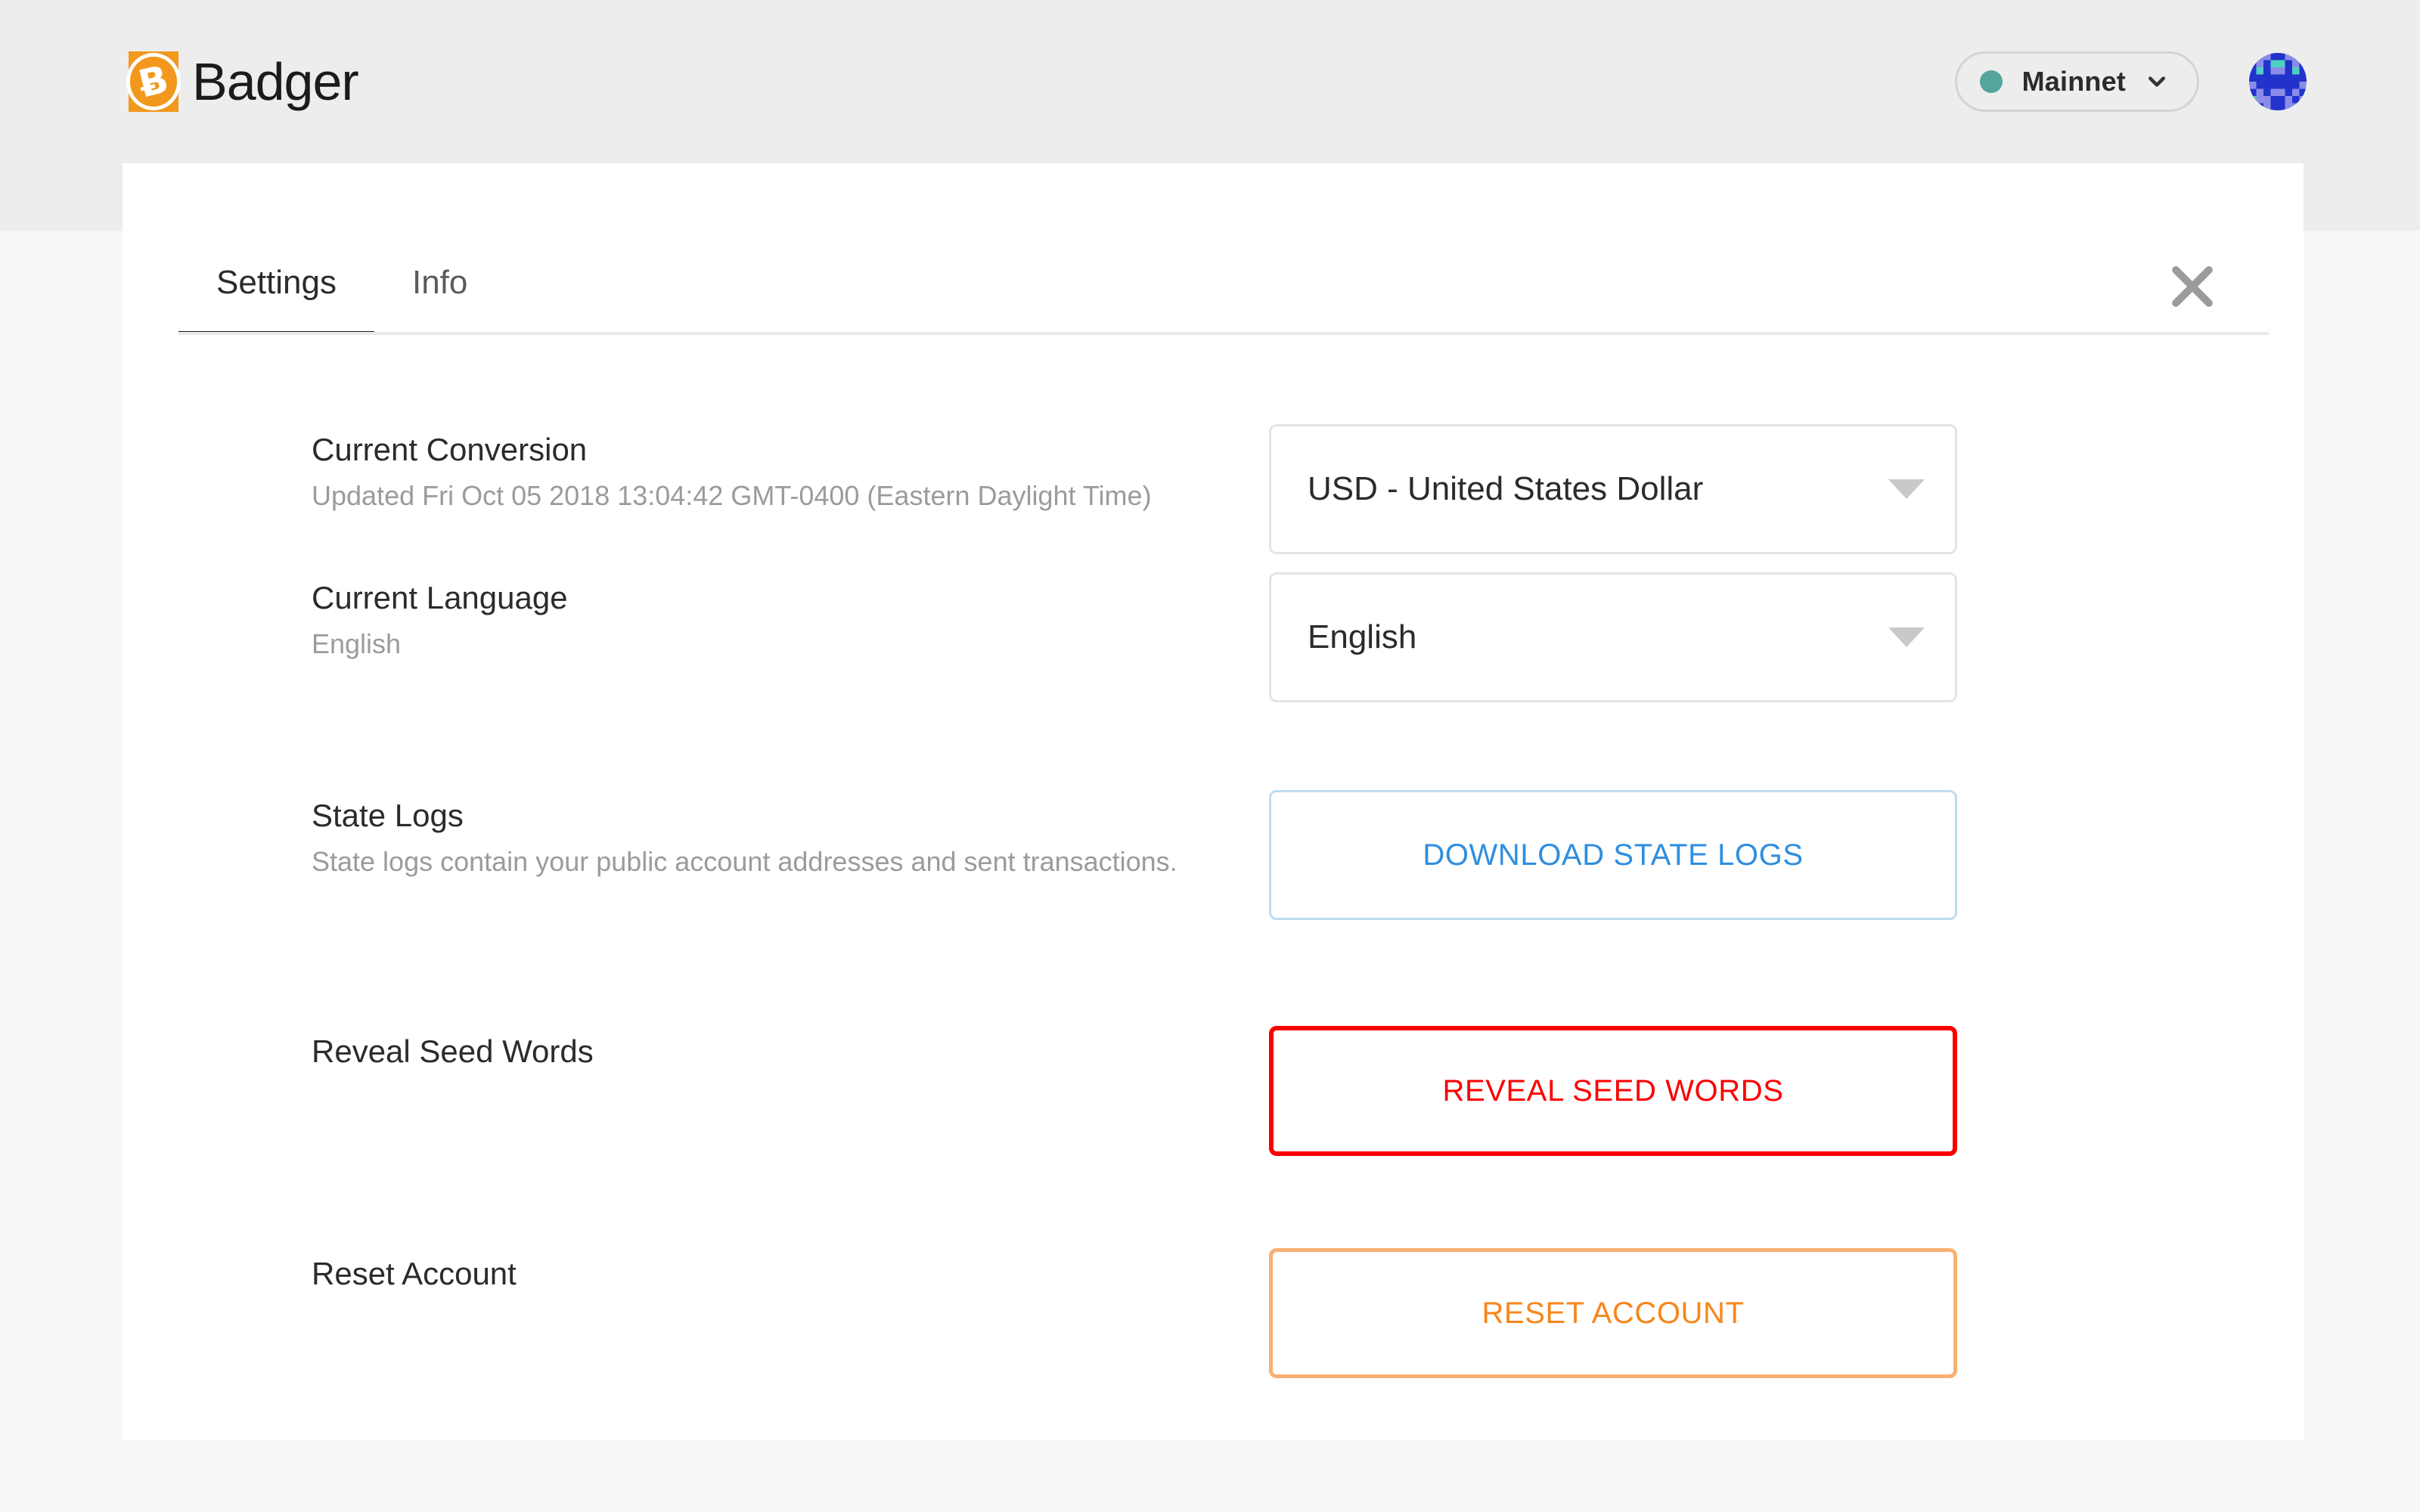 The image size is (2420, 1512). I want to click on row-reveal-seed-words-control: REVEAL SEED WORDS, so click(1733, 1091).